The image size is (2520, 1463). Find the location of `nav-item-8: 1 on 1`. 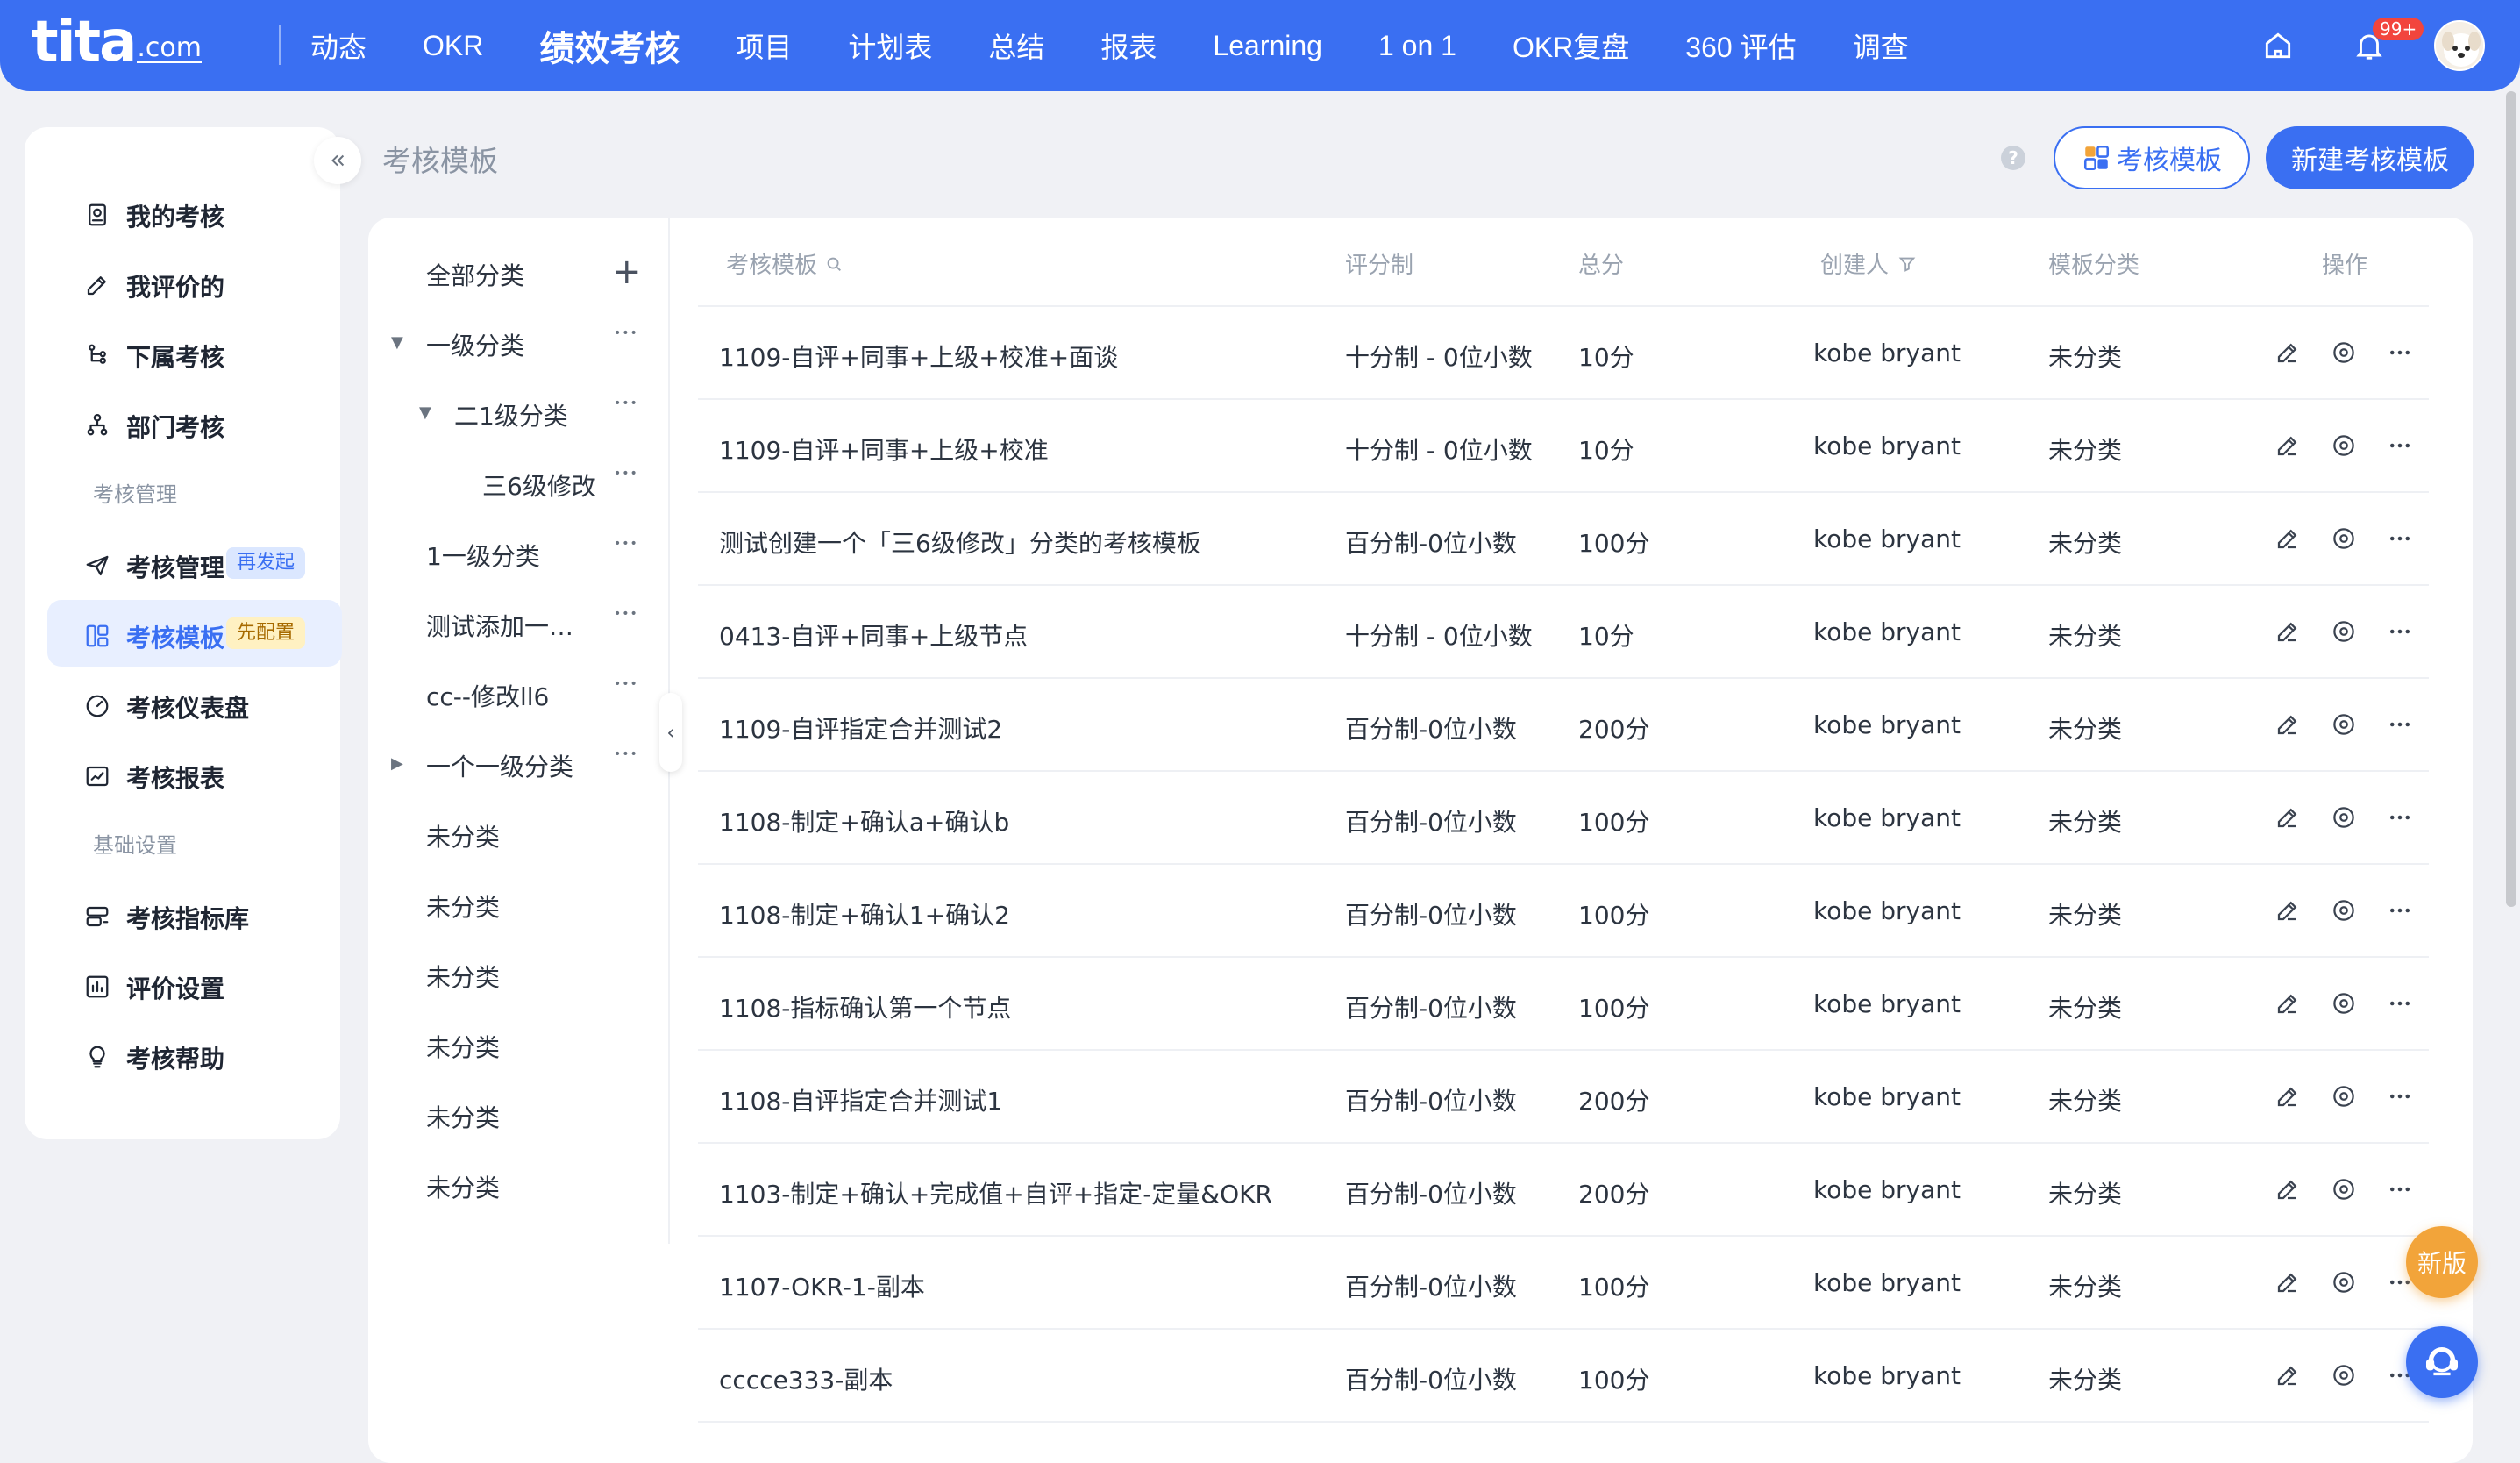

nav-item-8: 1 on 1 is located at coordinates (1417, 46).